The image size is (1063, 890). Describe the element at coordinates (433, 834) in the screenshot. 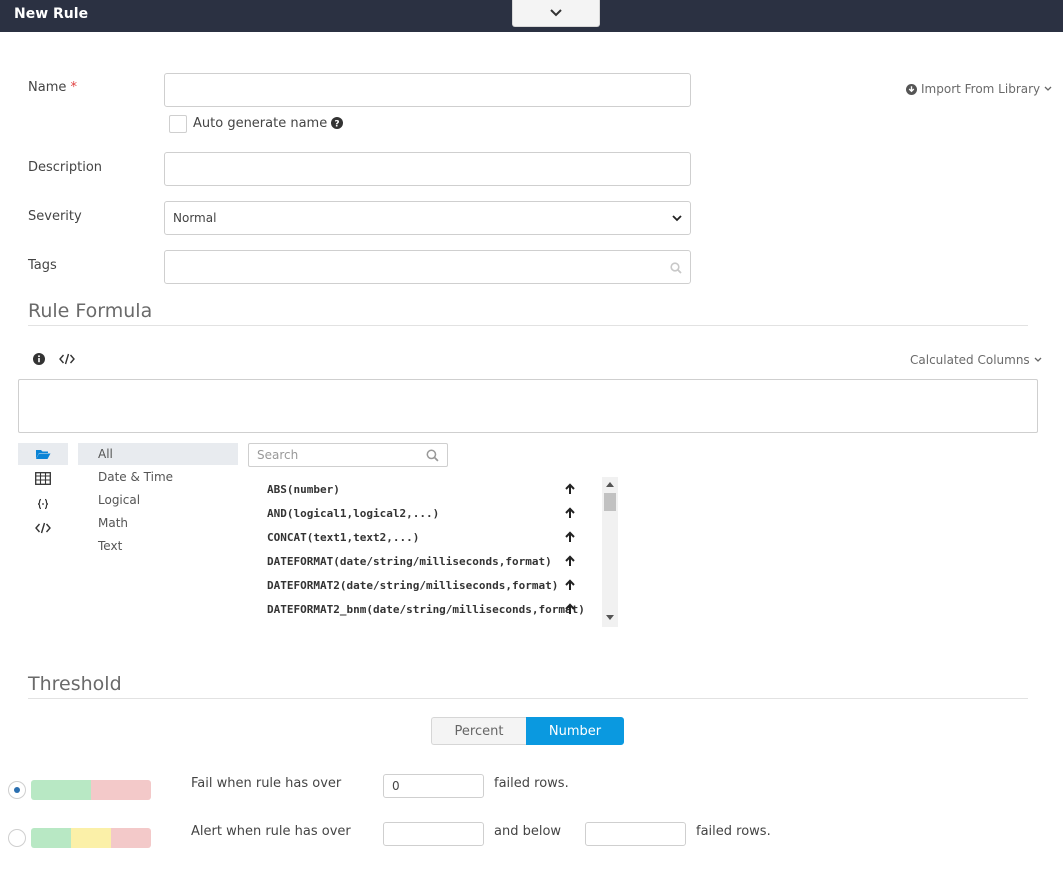

I see `alert-over-input` at that location.